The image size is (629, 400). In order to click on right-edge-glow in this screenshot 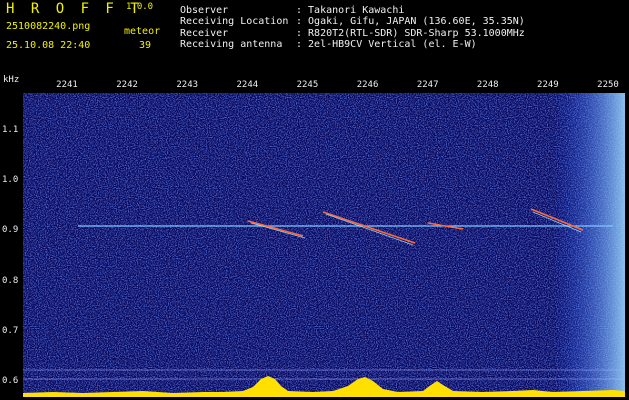, I will do `click(589, 245)`.